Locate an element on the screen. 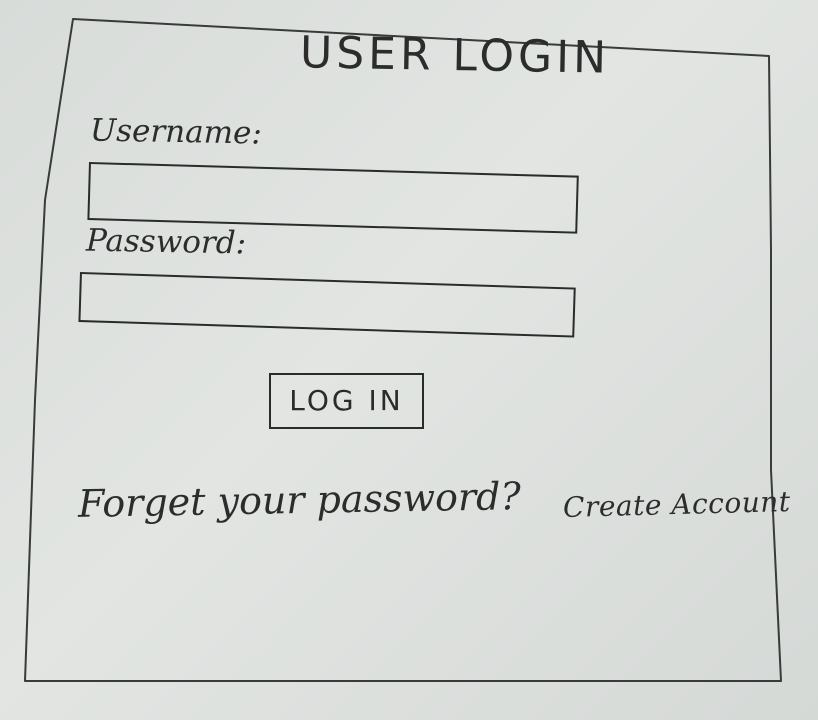 The height and width of the screenshot is (720, 818). password-label: Password: is located at coordinates (166, 242).